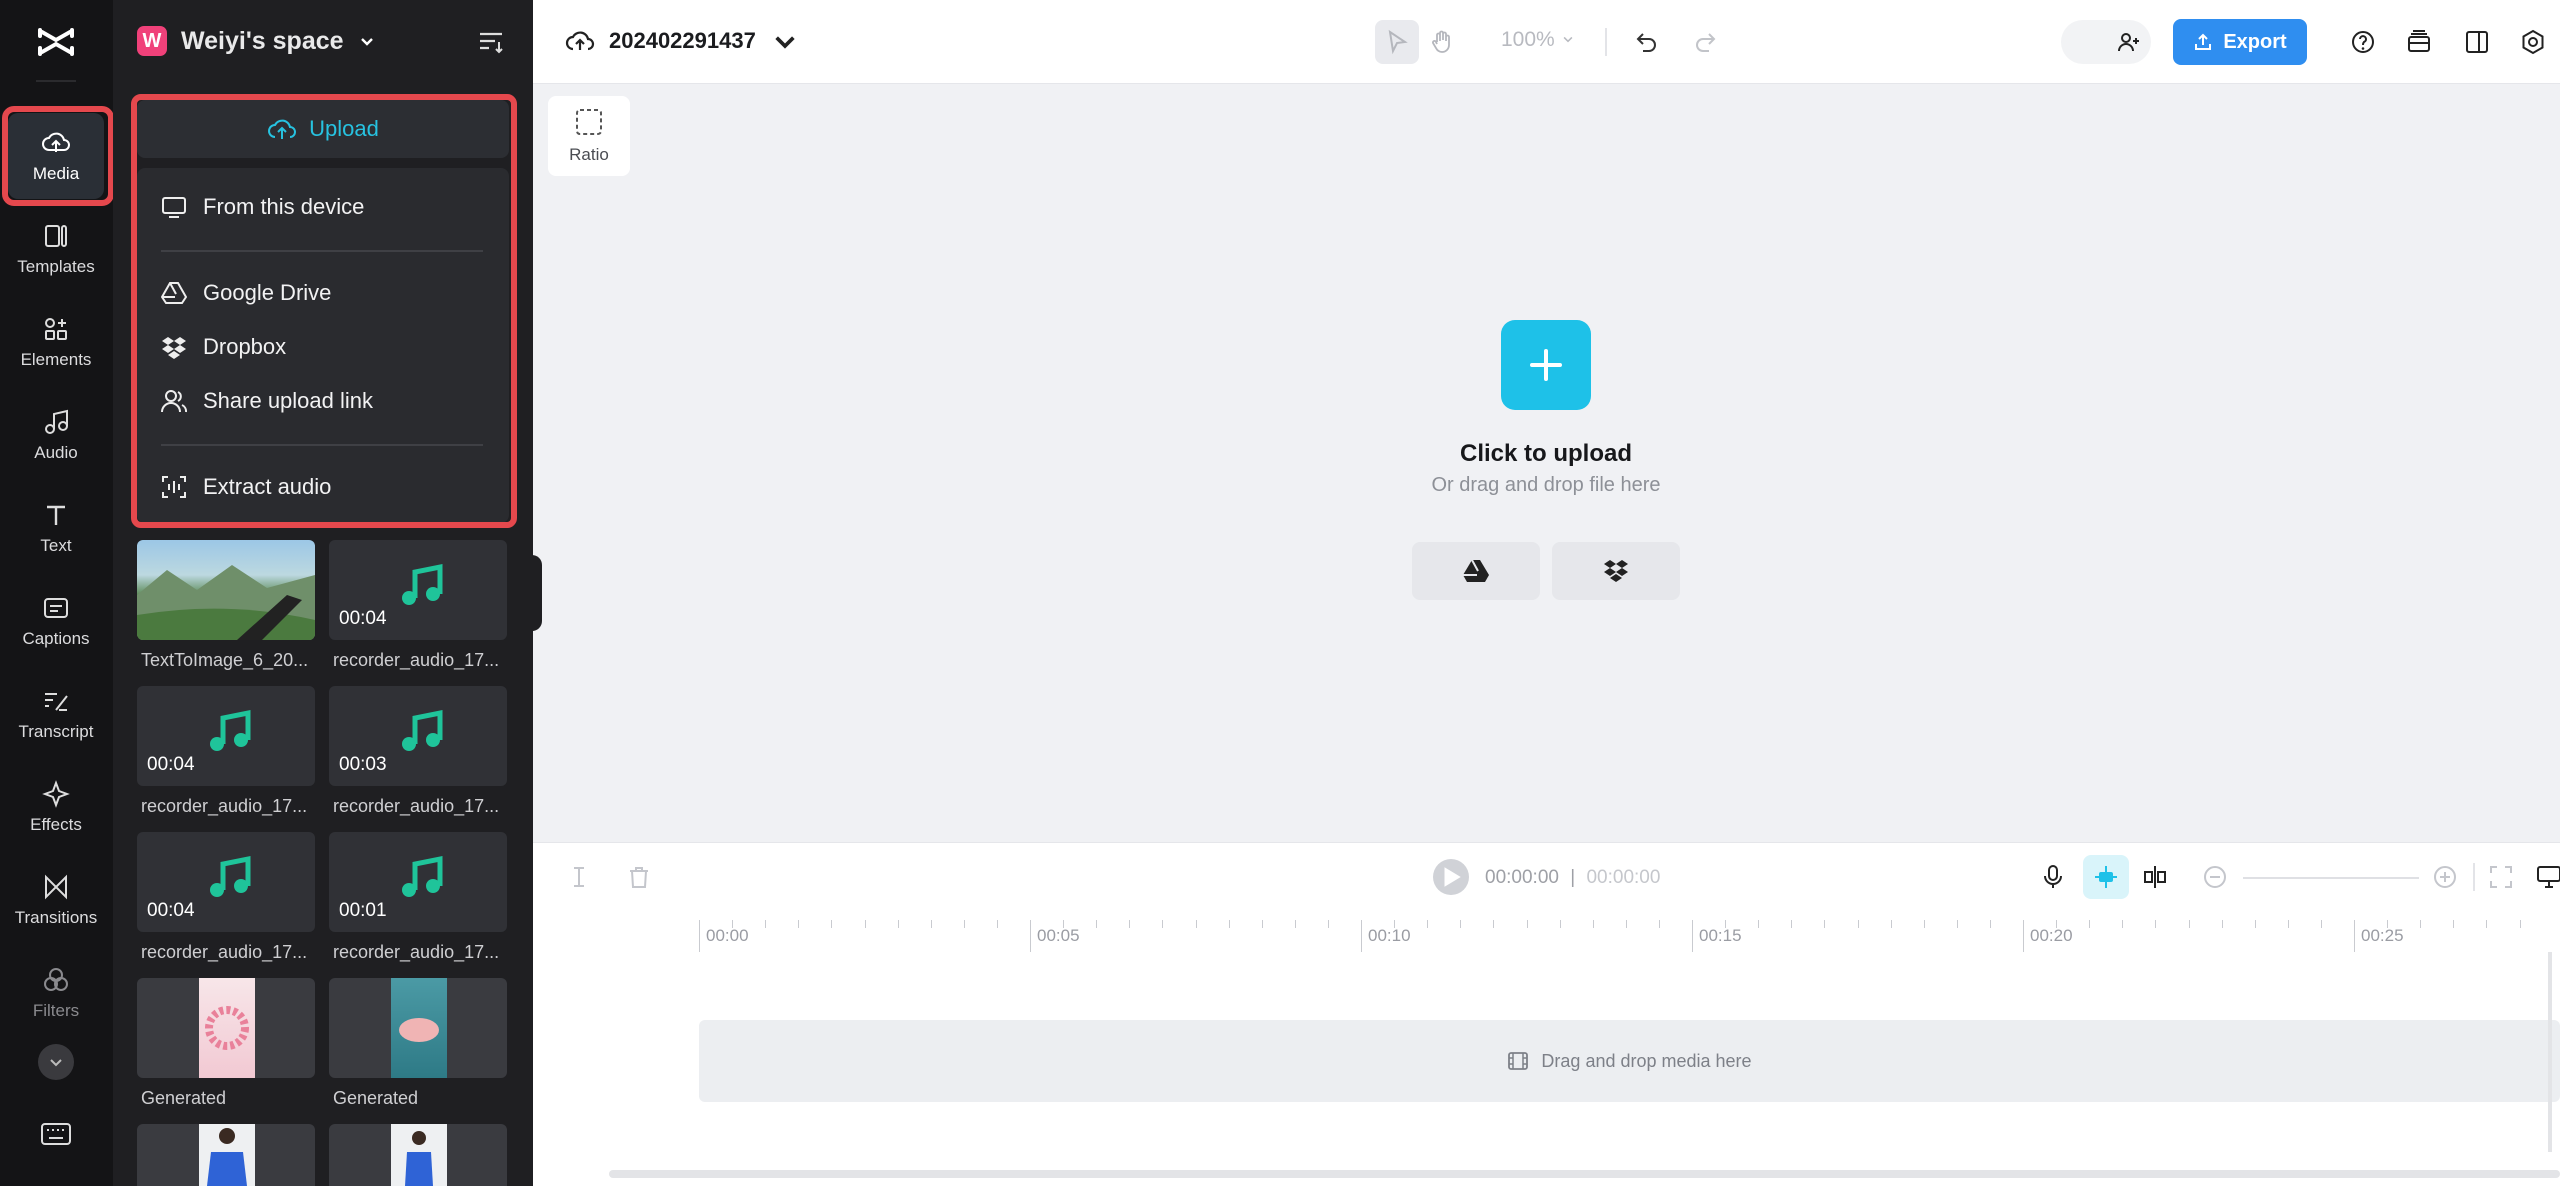 Image resolution: width=2560 pixels, height=1186 pixels. Describe the element at coordinates (2155, 877) in the screenshot. I see `align-button` at that location.